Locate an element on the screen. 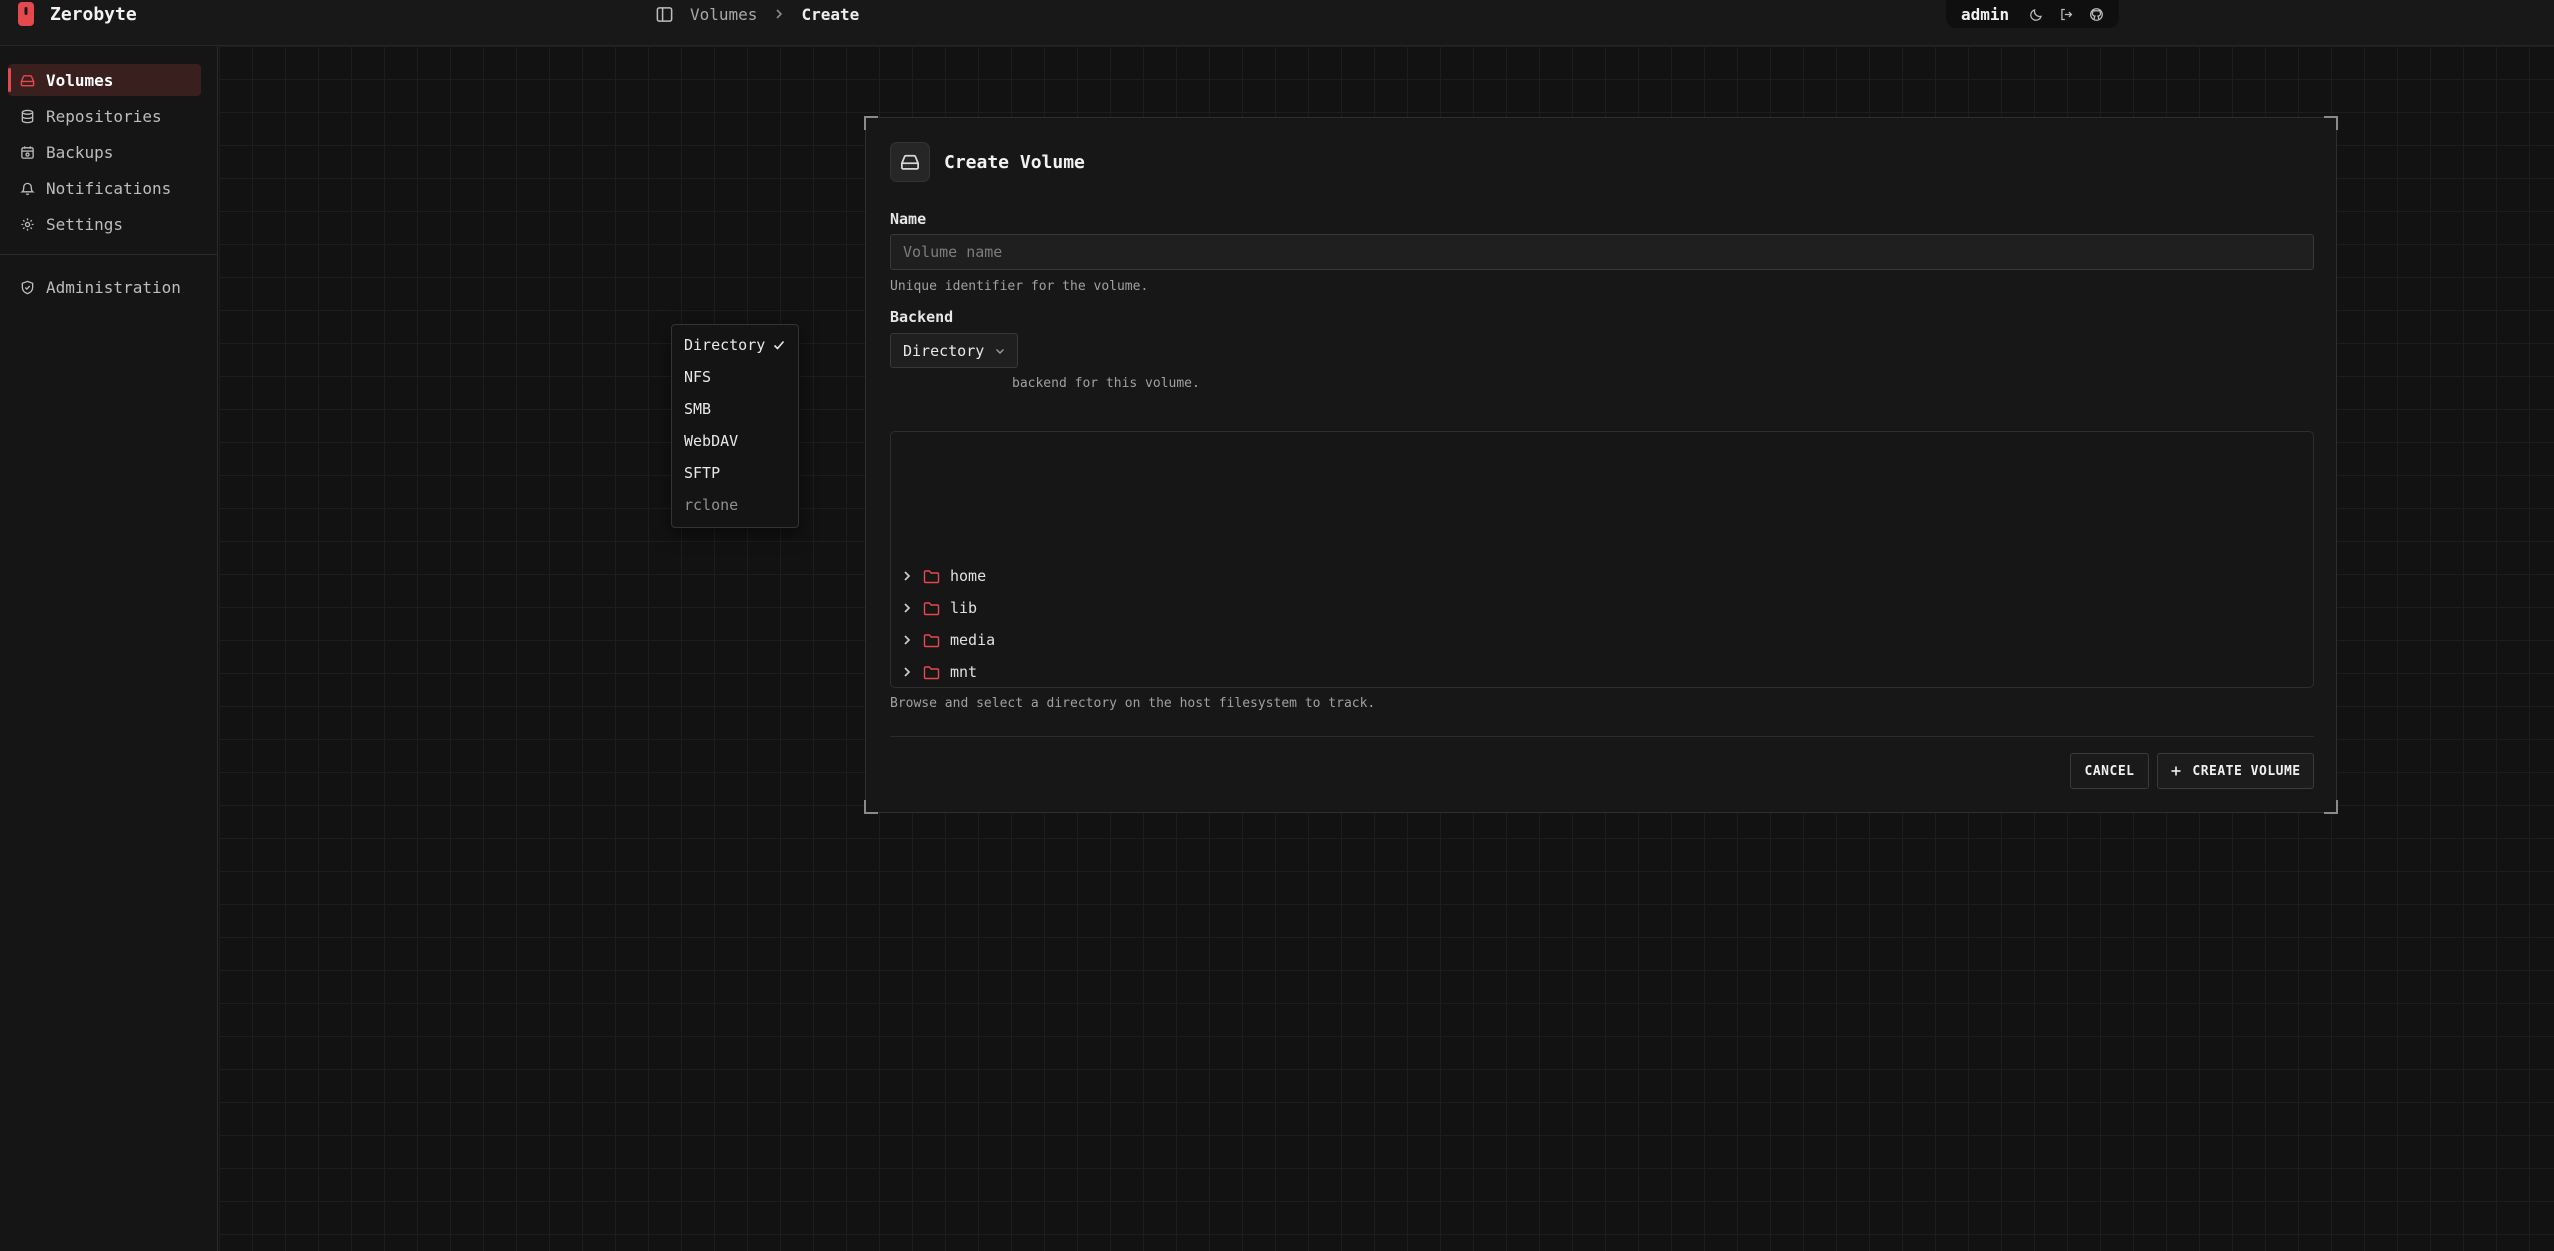 This screenshot has height=1251, width=2554. sidebar-item-label: Backups is located at coordinates (80, 152).